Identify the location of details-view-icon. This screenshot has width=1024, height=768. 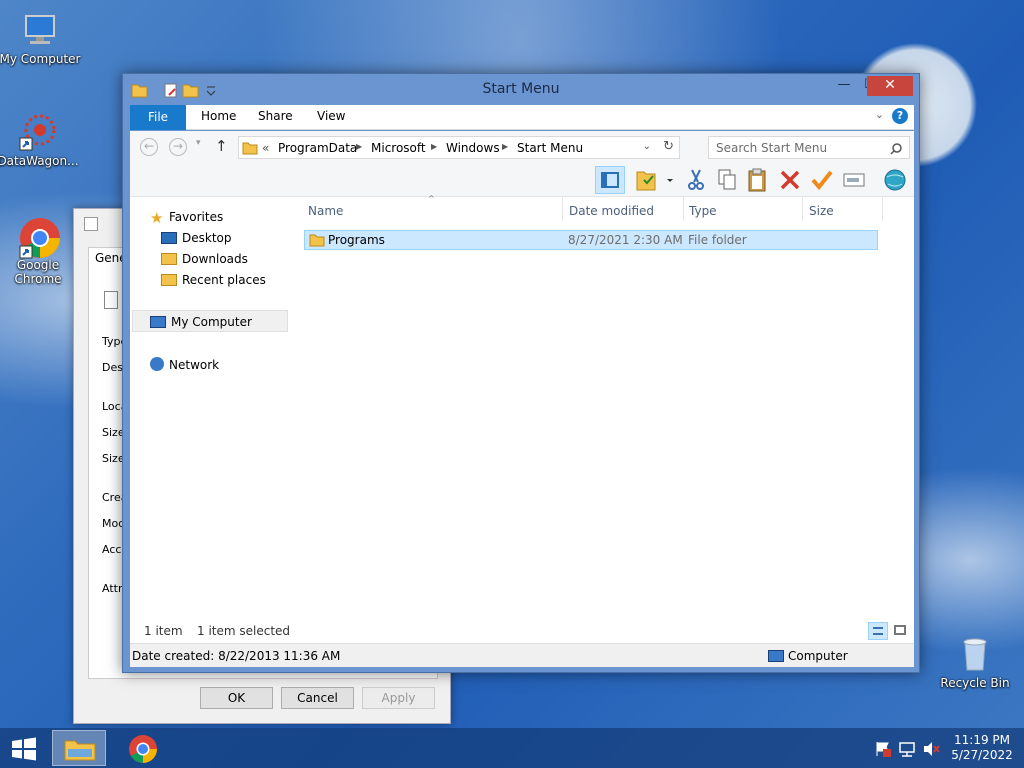
(878, 631).